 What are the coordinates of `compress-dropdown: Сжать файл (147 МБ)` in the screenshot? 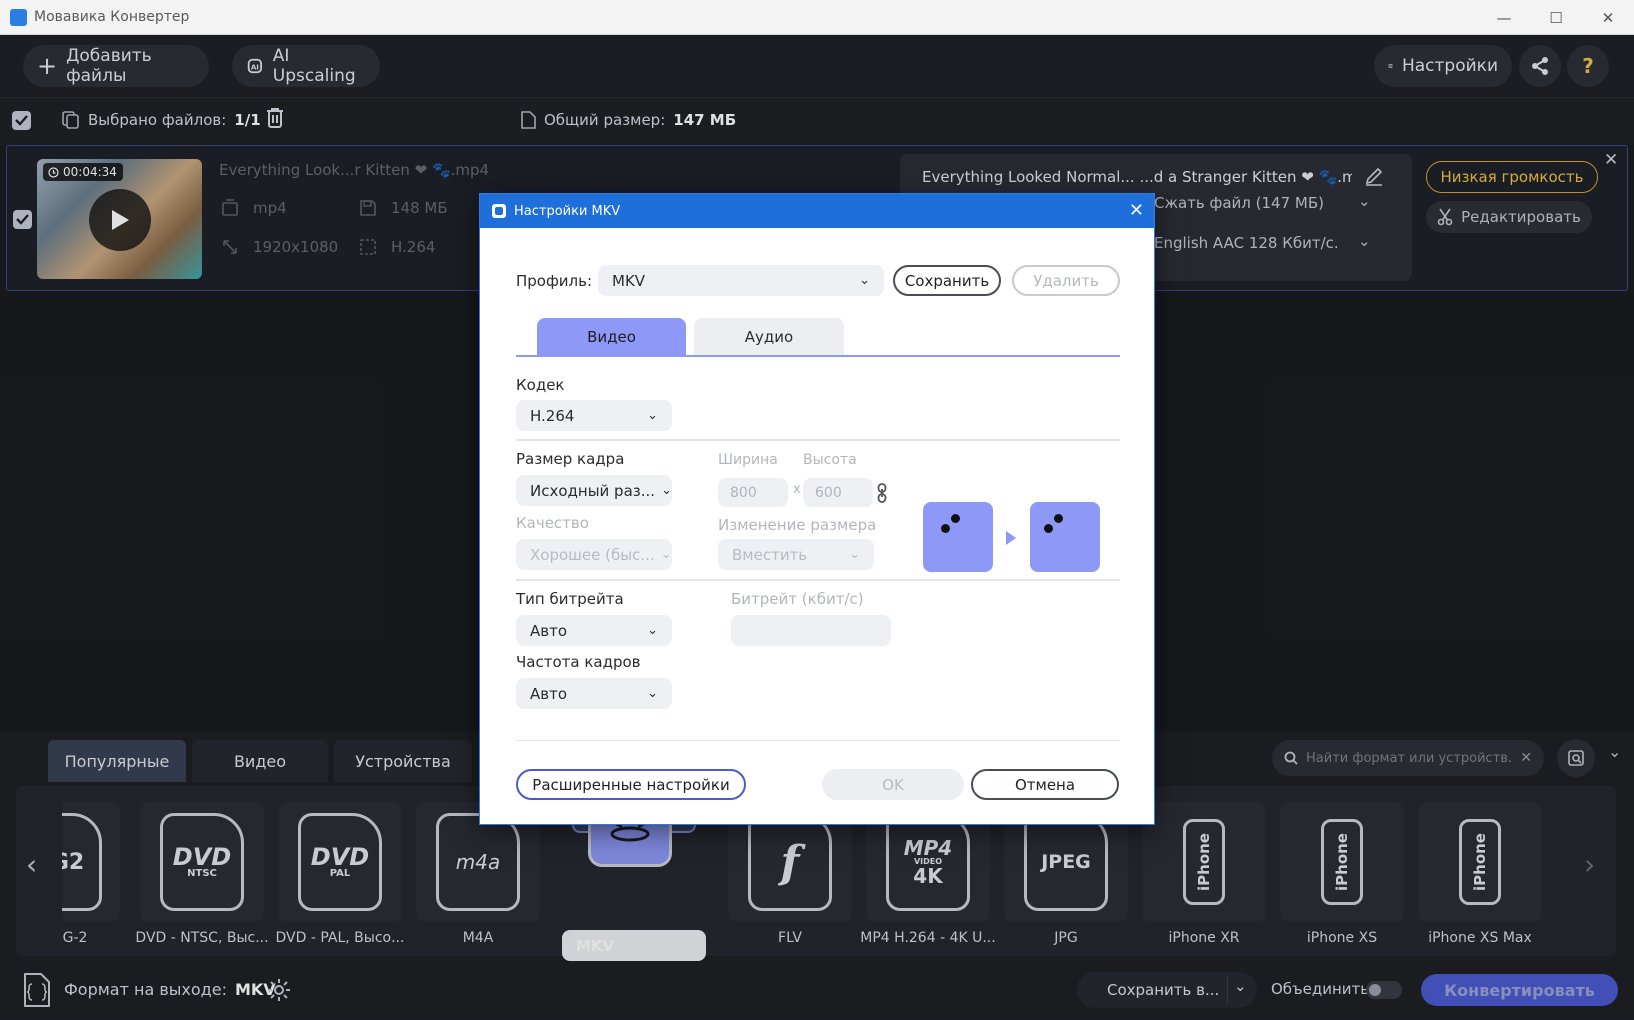 It's located at (1239, 203).